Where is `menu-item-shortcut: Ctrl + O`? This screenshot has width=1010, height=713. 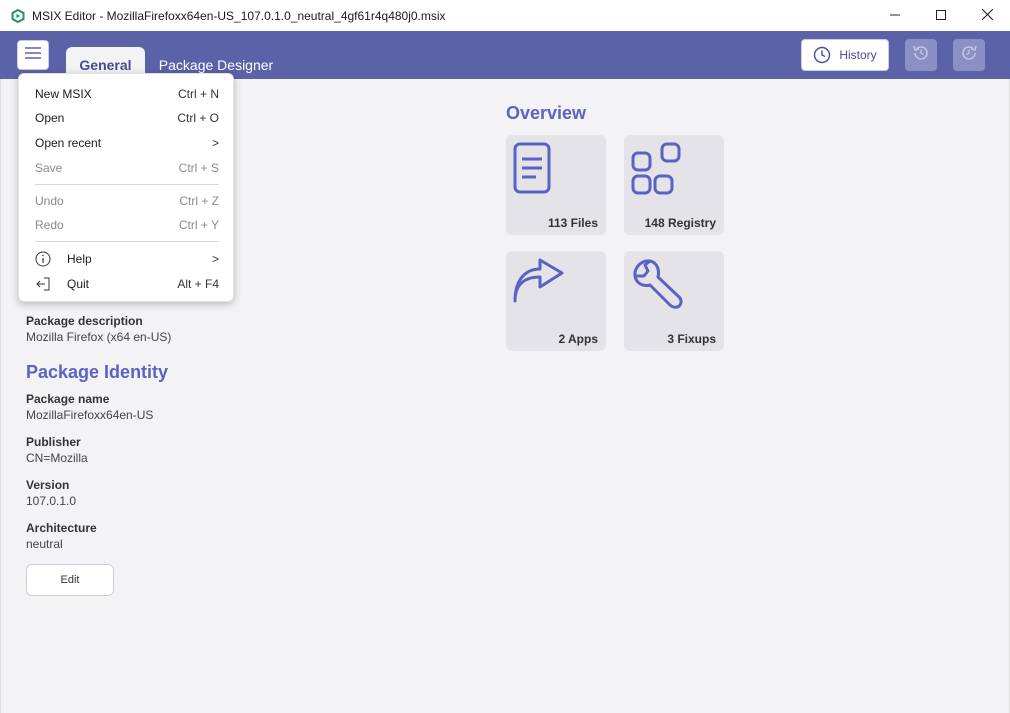 menu-item-shortcut: Ctrl + O is located at coordinates (198, 118).